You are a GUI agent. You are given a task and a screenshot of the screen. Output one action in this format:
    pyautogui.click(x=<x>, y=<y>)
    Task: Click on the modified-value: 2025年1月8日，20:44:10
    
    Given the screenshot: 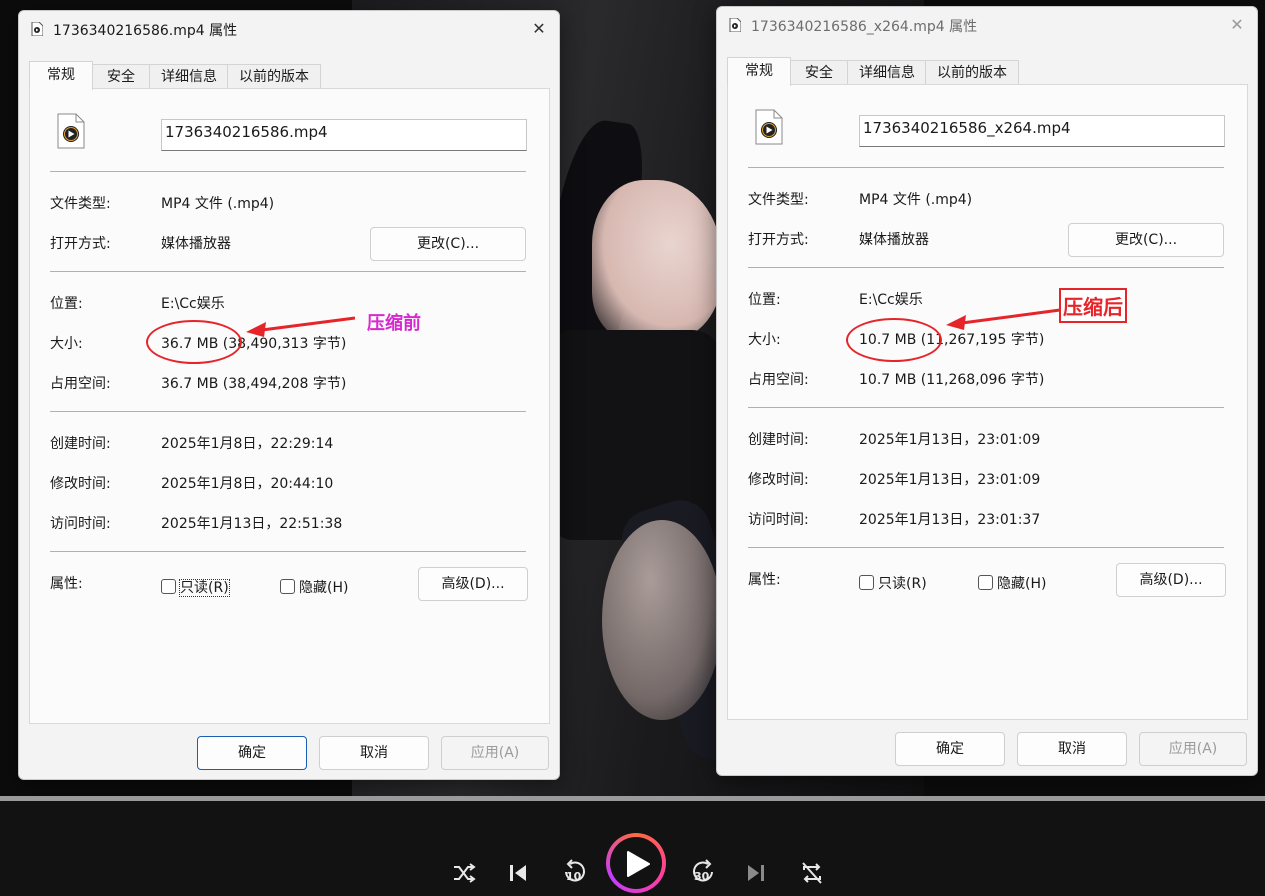 What is the action you would take?
    pyautogui.click(x=247, y=484)
    